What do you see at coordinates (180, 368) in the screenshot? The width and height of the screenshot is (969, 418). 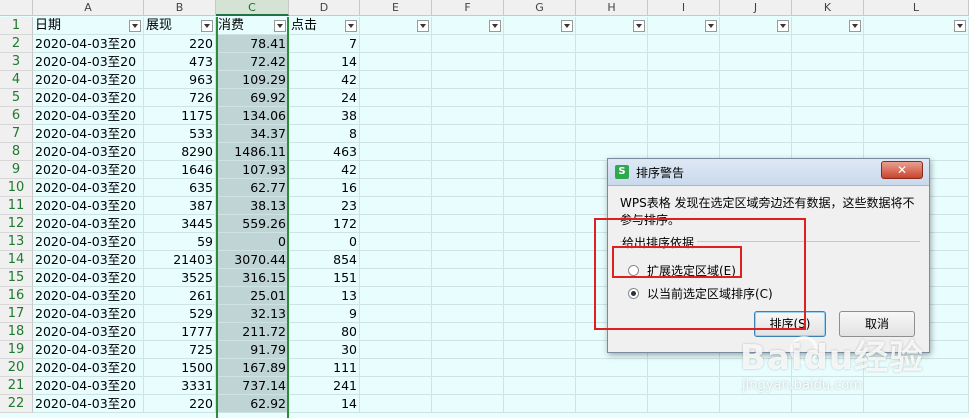 I see `table-cell: 1500` at bounding box center [180, 368].